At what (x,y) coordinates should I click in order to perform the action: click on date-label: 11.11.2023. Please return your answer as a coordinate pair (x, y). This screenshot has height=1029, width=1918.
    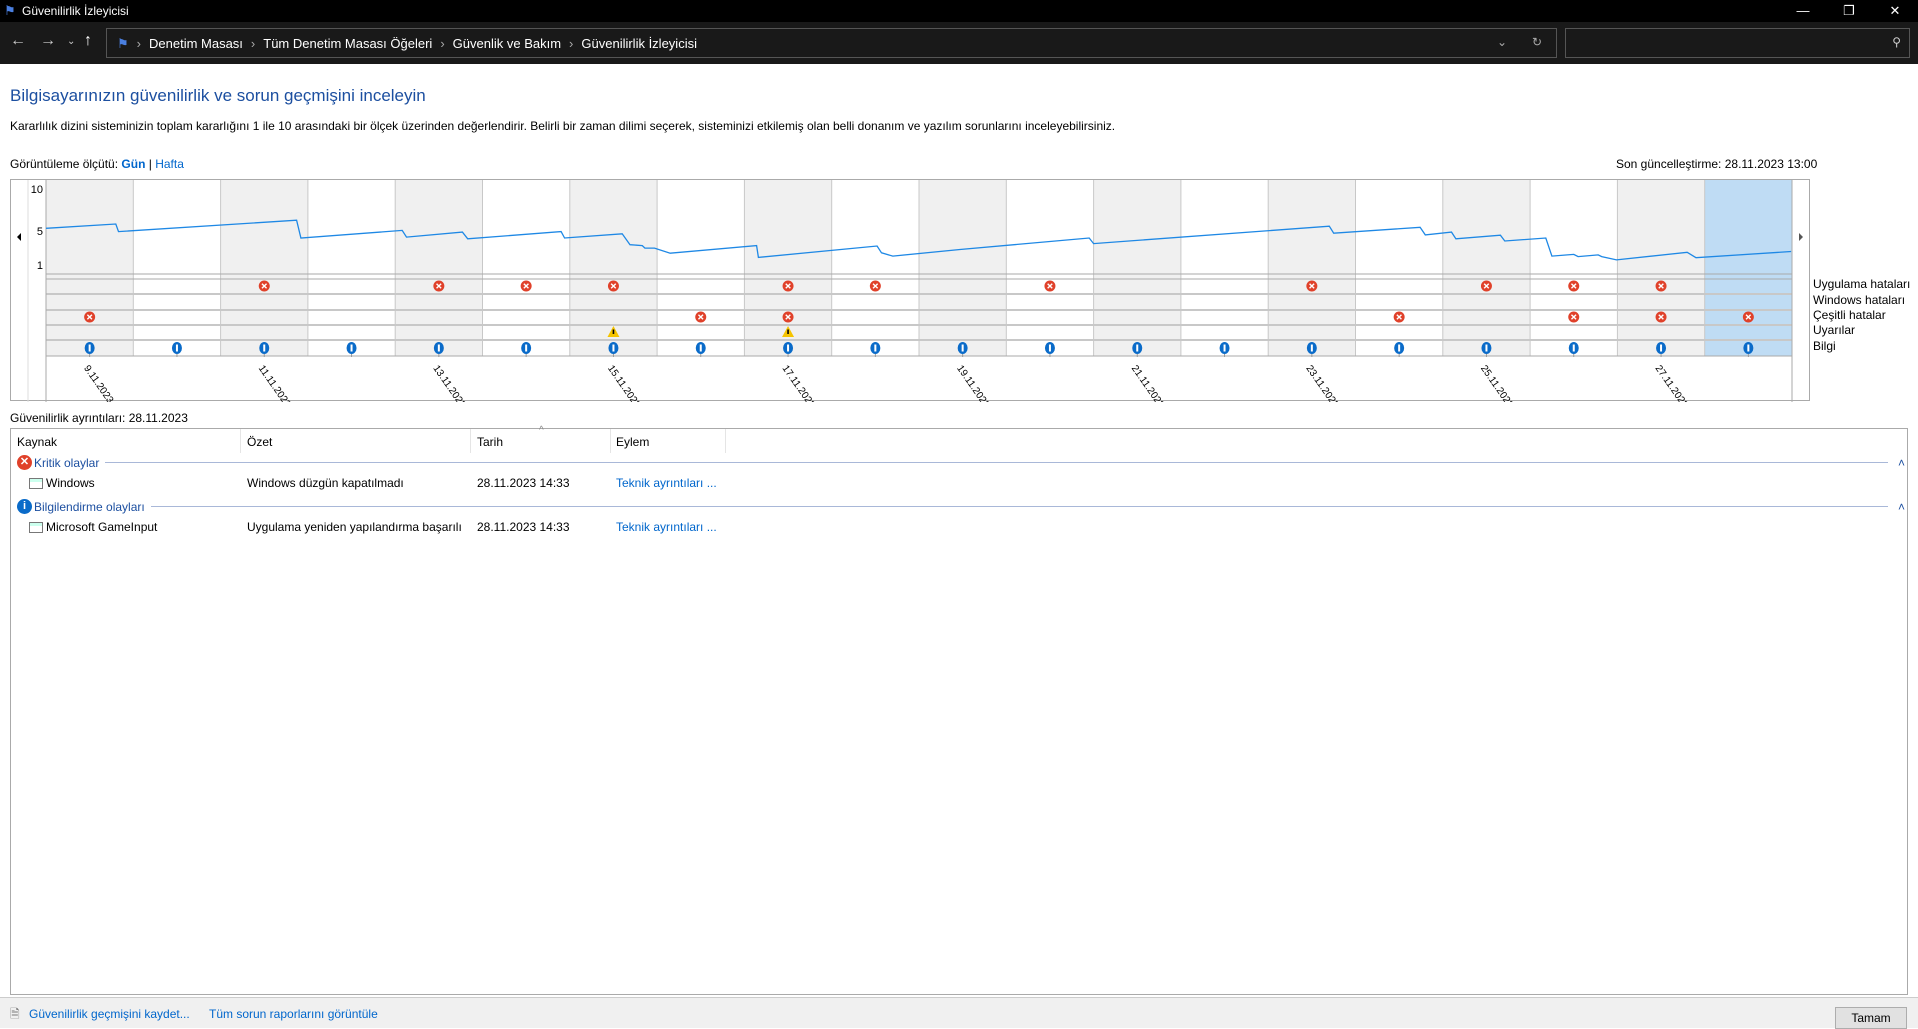
    Looking at the image, I should click on (274, 382).